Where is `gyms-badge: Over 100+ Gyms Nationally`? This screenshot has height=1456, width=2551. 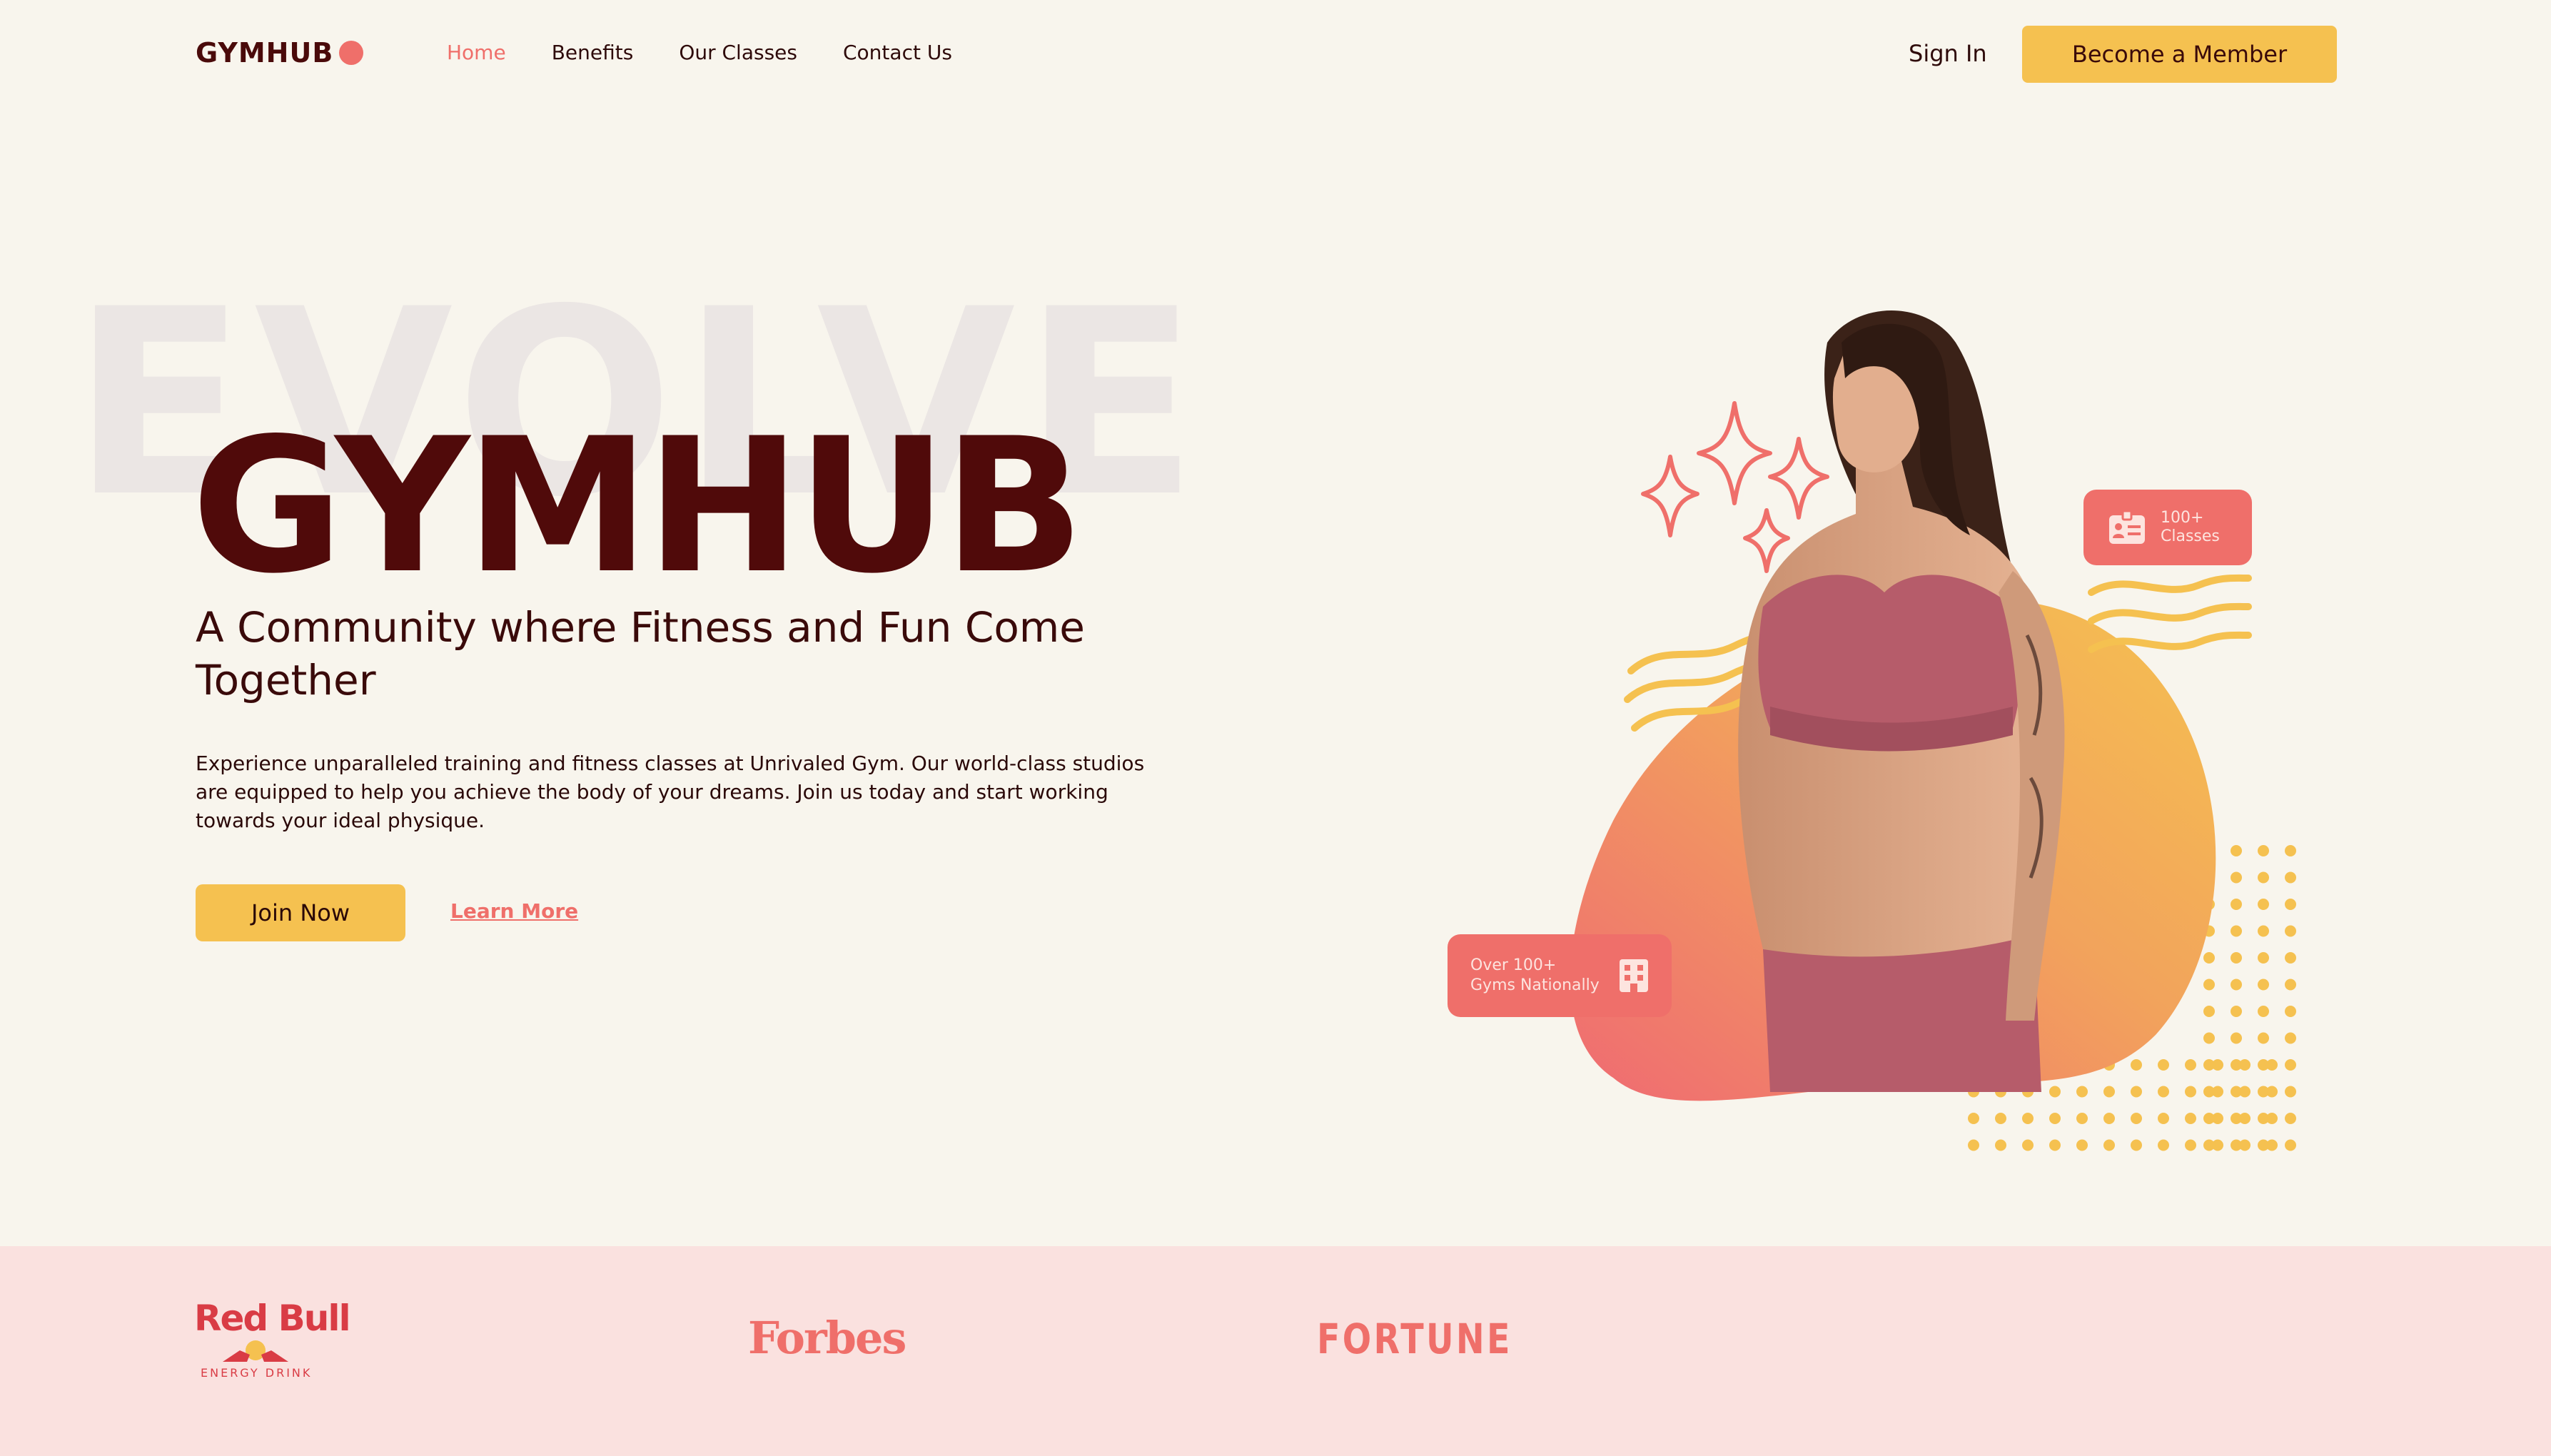
gyms-badge: Over 100+ Gyms Nationally is located at coordinates (1560, 975).